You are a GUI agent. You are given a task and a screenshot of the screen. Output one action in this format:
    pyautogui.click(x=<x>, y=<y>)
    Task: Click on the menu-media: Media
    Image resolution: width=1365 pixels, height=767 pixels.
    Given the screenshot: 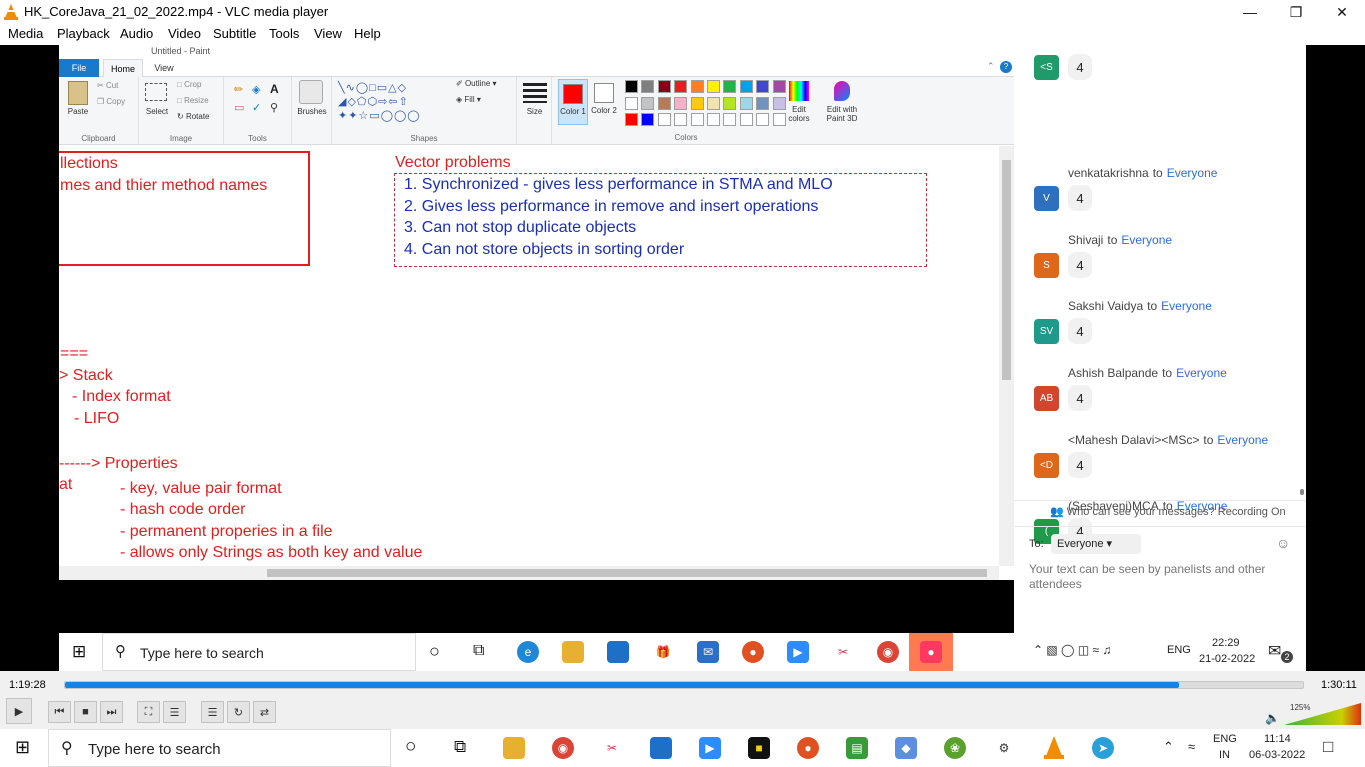 What is the action you would take?
    pyautogui.click(x=25, y=33)
    